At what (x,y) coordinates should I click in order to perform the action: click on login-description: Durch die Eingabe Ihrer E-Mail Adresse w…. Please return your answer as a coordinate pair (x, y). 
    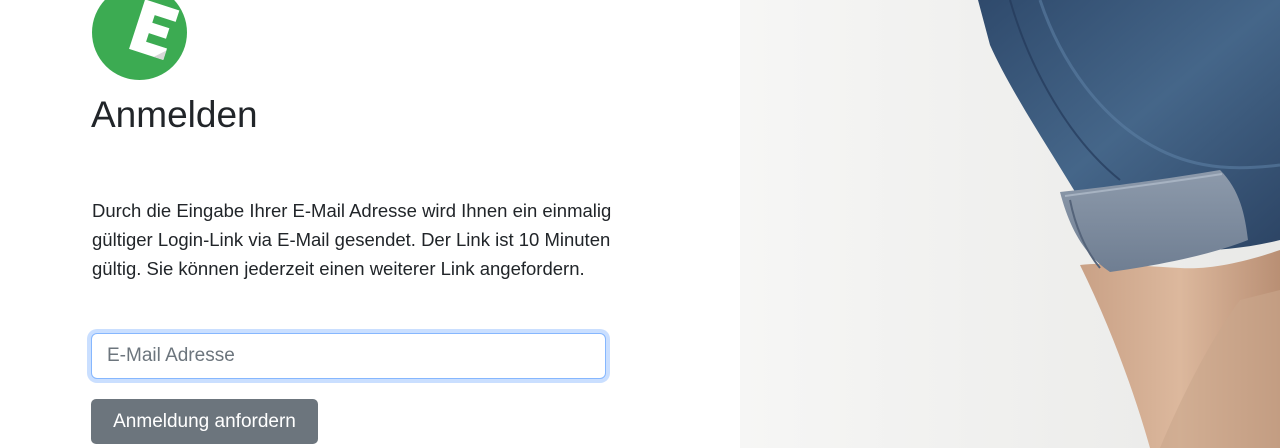
    Looking at the image, I should click on (352, 239).